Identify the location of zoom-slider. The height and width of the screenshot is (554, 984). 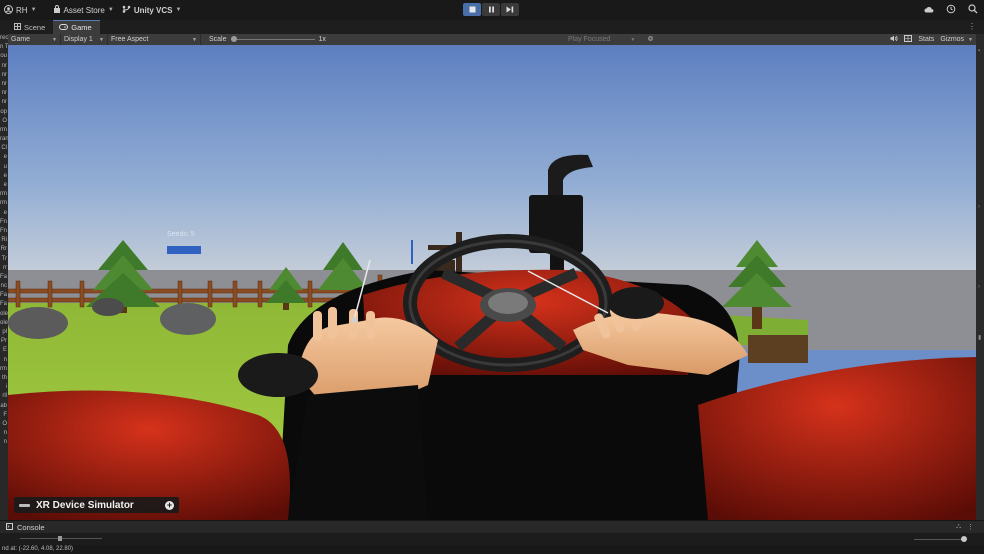
(939, 539).